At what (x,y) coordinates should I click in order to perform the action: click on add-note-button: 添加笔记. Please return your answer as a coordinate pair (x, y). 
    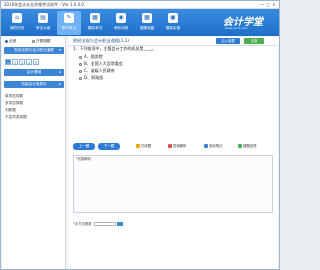
    Looking at the image, I should click on (213, 146).